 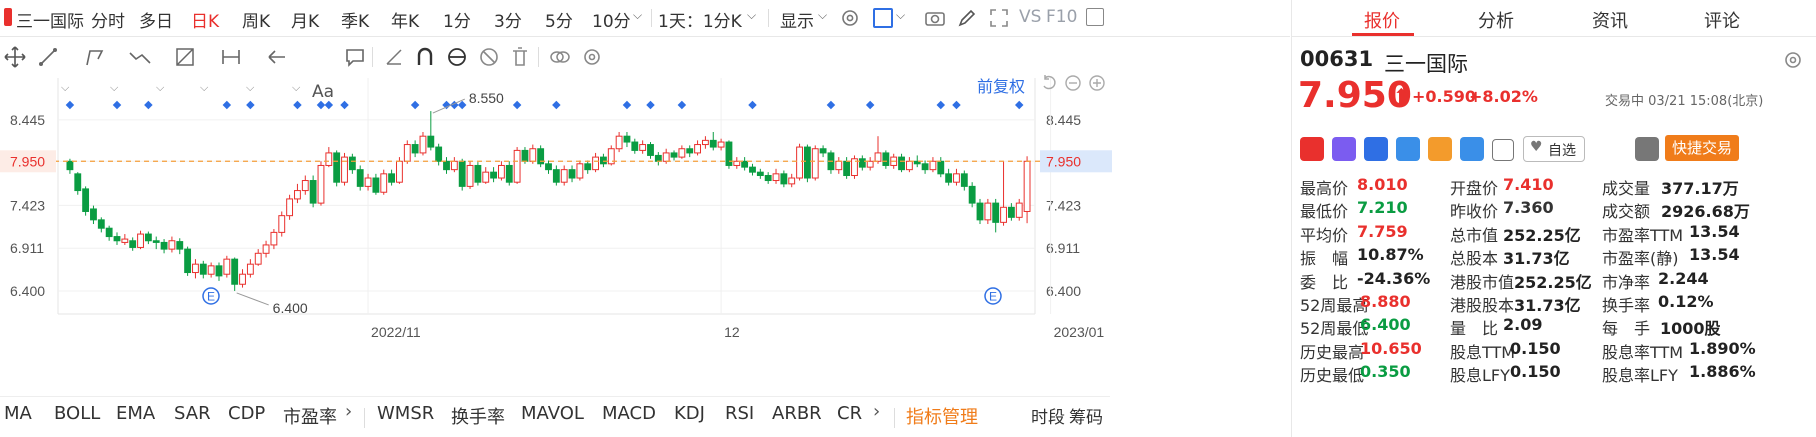 I want to click on watchlist-button: ♥ 自选, so click(x=1554, y=149).